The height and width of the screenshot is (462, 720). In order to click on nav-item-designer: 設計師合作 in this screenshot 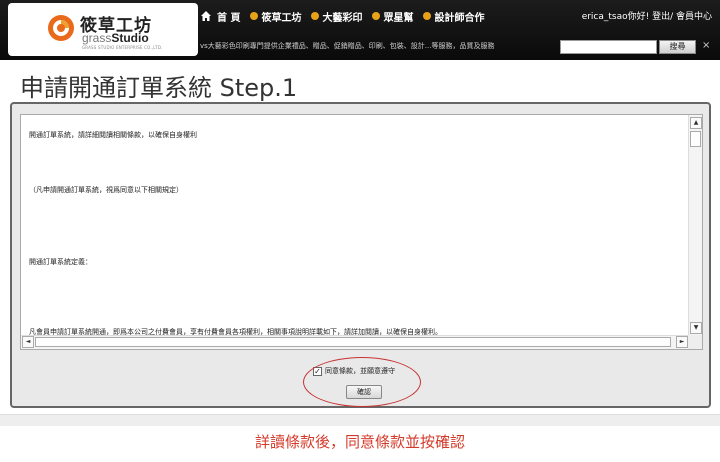, I will do `click(453, 16)`.